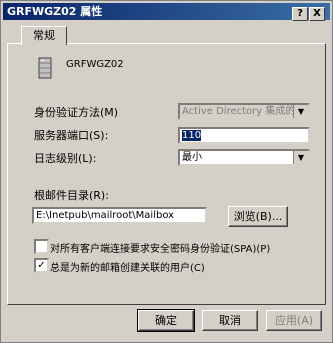 Image resolution: width=333 pixels, height=343 pixels. Describe the element at coordinates (166, 320) in the screenshot. I see `ok-button: 确定` at that location.